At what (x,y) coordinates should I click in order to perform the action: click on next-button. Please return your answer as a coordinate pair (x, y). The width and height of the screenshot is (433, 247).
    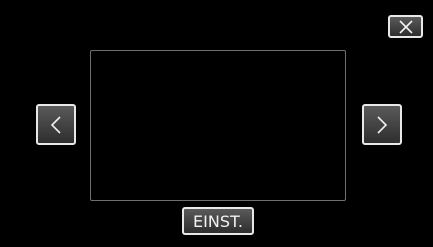
    Looking at the image, I should click on (382, 124).